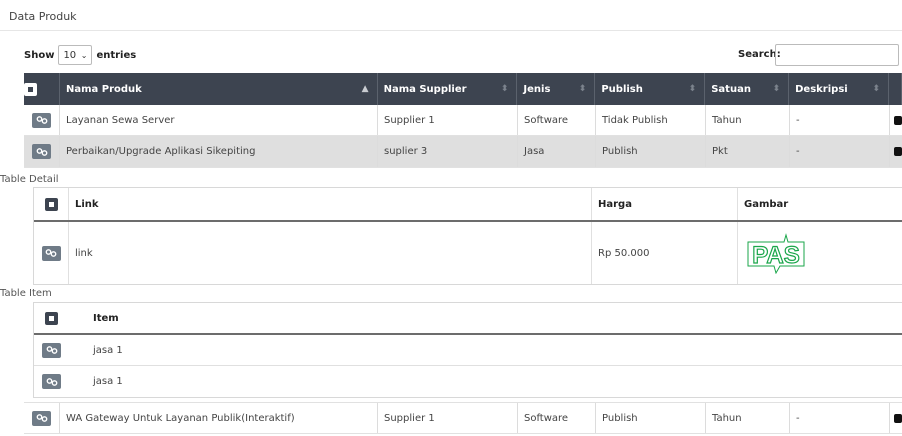  Describe the element at coordinates (425, 89) in the screenshot. I see `col-label: Nama Supplier` at that location.